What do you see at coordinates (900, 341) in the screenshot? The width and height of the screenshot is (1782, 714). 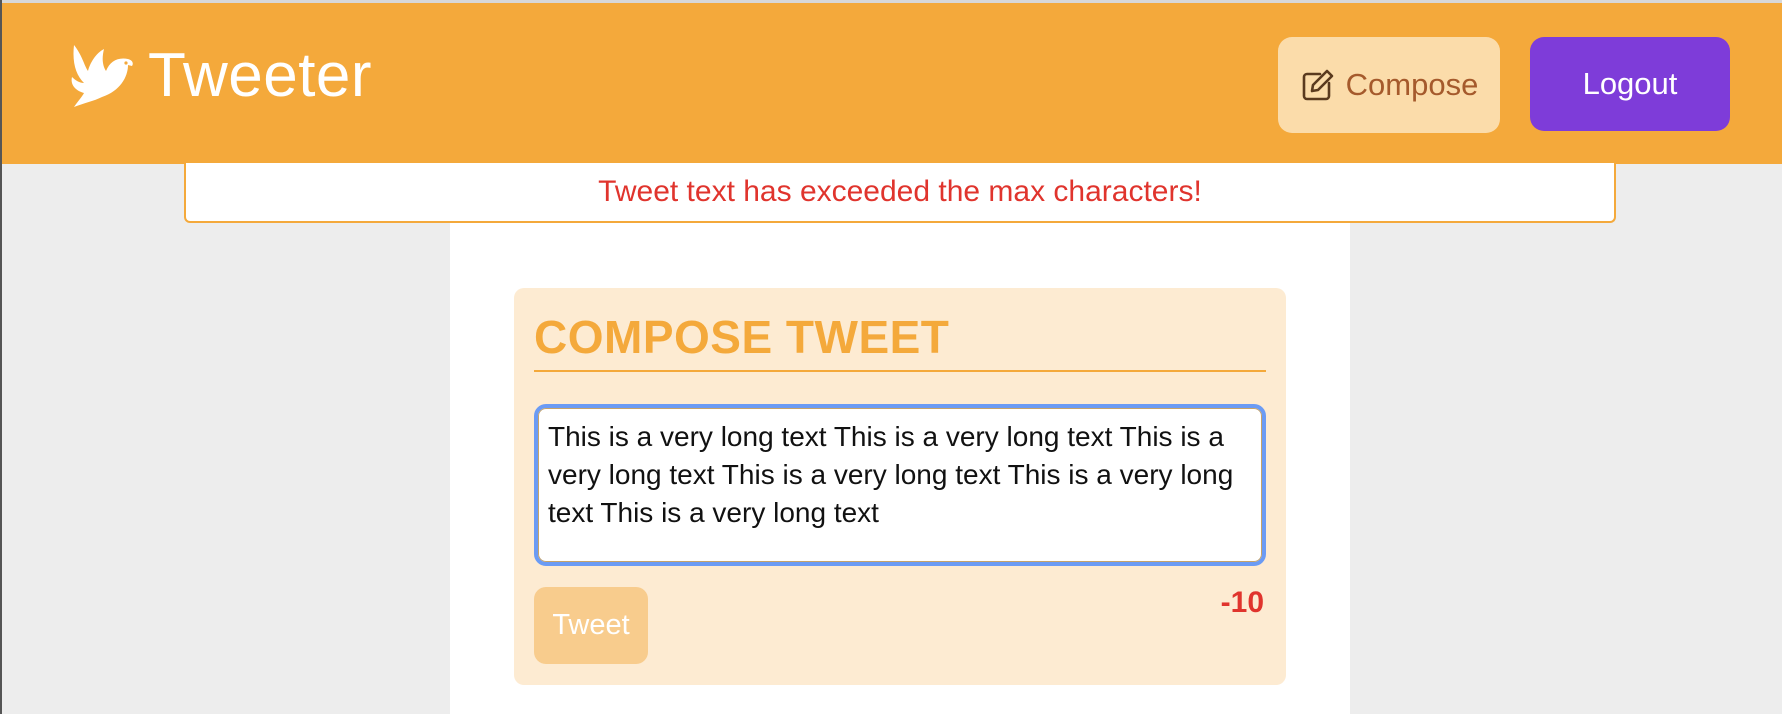 I see `compose-title: COMPOSE TWEET` at bounding box center [900, 341].